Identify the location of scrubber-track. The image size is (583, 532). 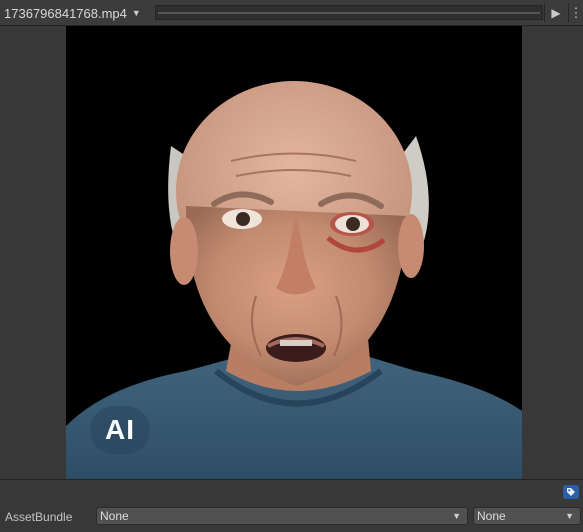
(349, 13).